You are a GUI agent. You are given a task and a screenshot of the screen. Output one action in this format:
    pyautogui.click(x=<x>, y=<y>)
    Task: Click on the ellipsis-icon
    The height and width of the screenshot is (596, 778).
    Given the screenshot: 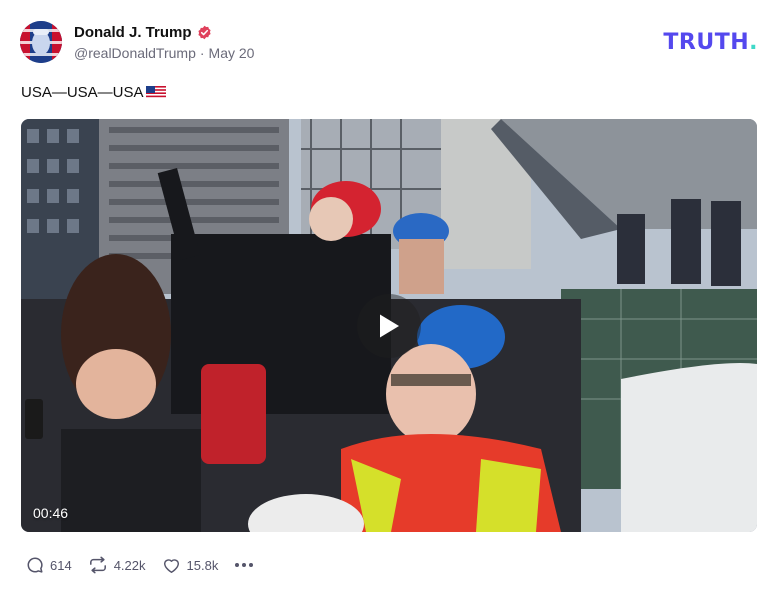 What is the action you would take?
    pyautogui.click(x=244, y=565)
    